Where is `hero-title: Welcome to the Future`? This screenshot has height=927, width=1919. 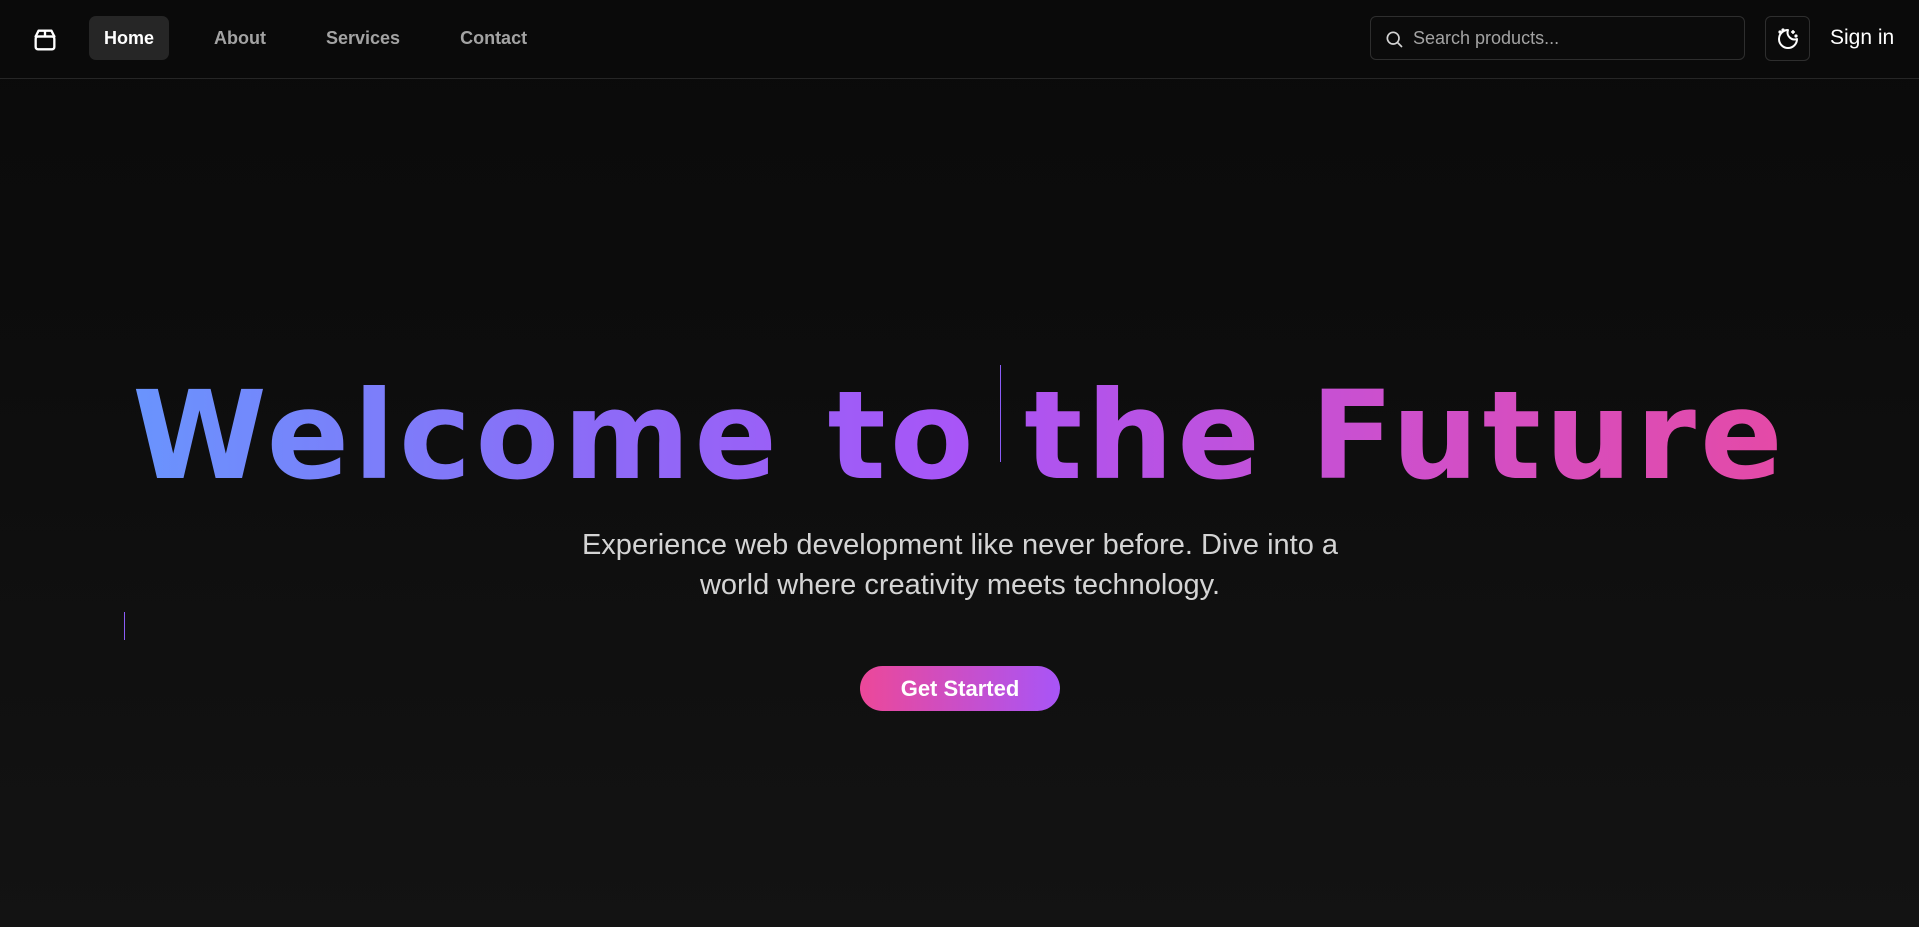 hero-title: Welcome to the Future is located at coordinates (959, 436).